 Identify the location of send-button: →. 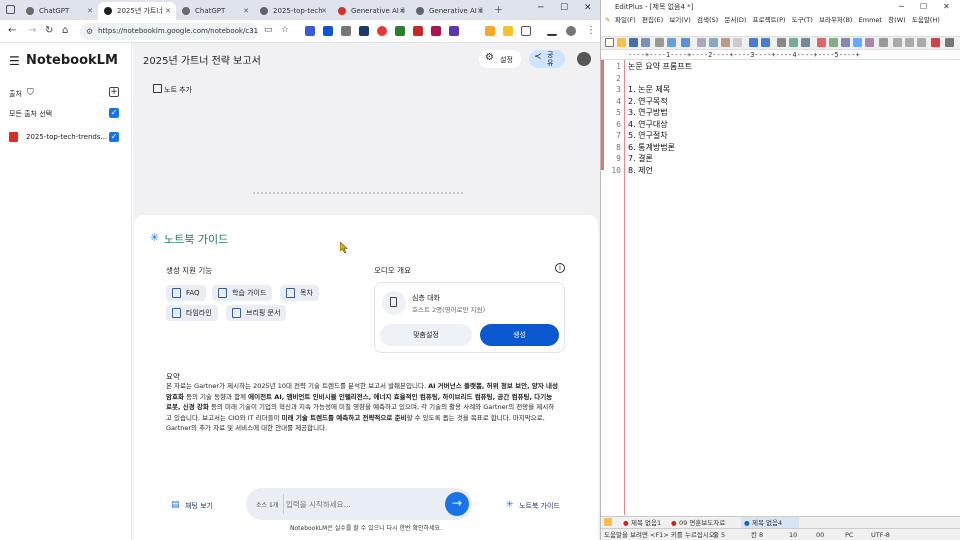
(457, 504).